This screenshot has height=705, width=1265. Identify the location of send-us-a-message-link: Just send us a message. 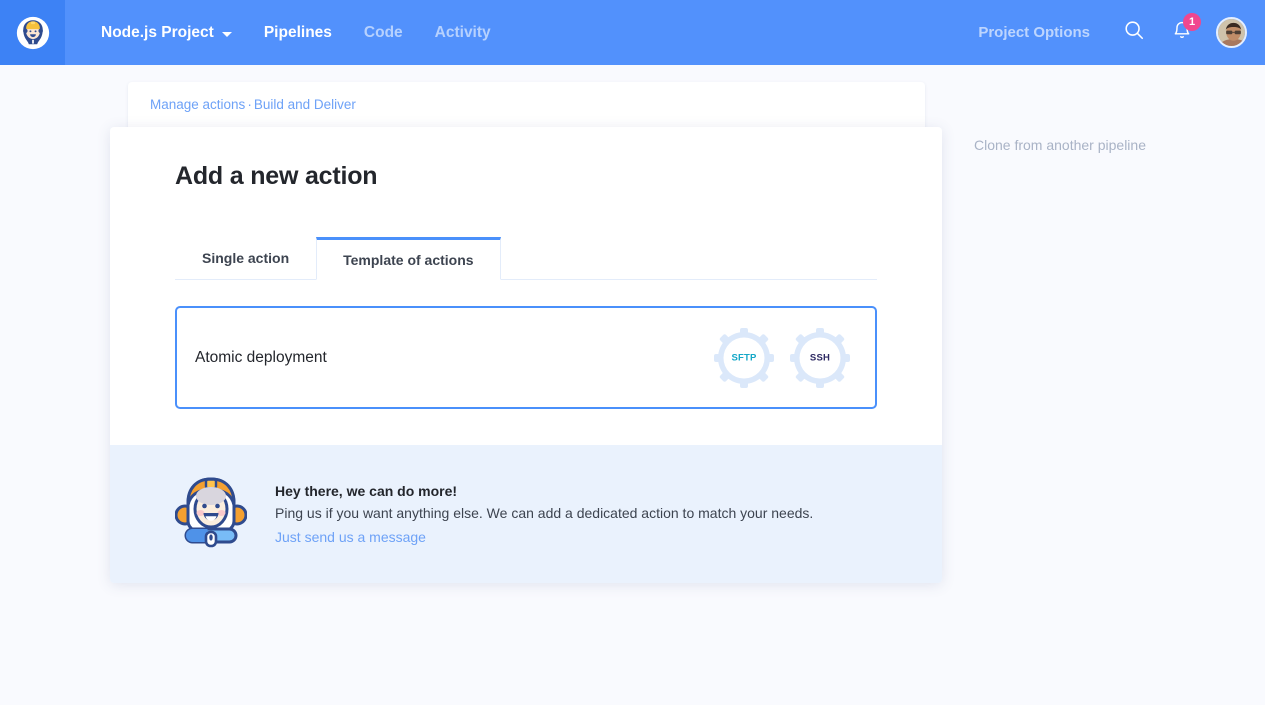
(544, 537).